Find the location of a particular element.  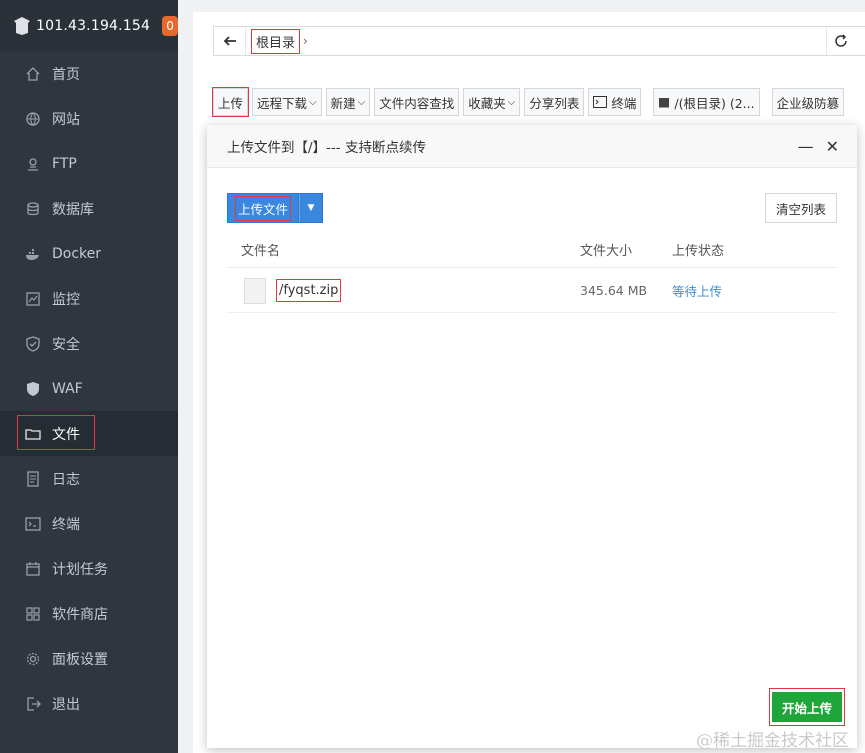

sidebar-item-logout: 退出 is located at coordinates (89, 703).